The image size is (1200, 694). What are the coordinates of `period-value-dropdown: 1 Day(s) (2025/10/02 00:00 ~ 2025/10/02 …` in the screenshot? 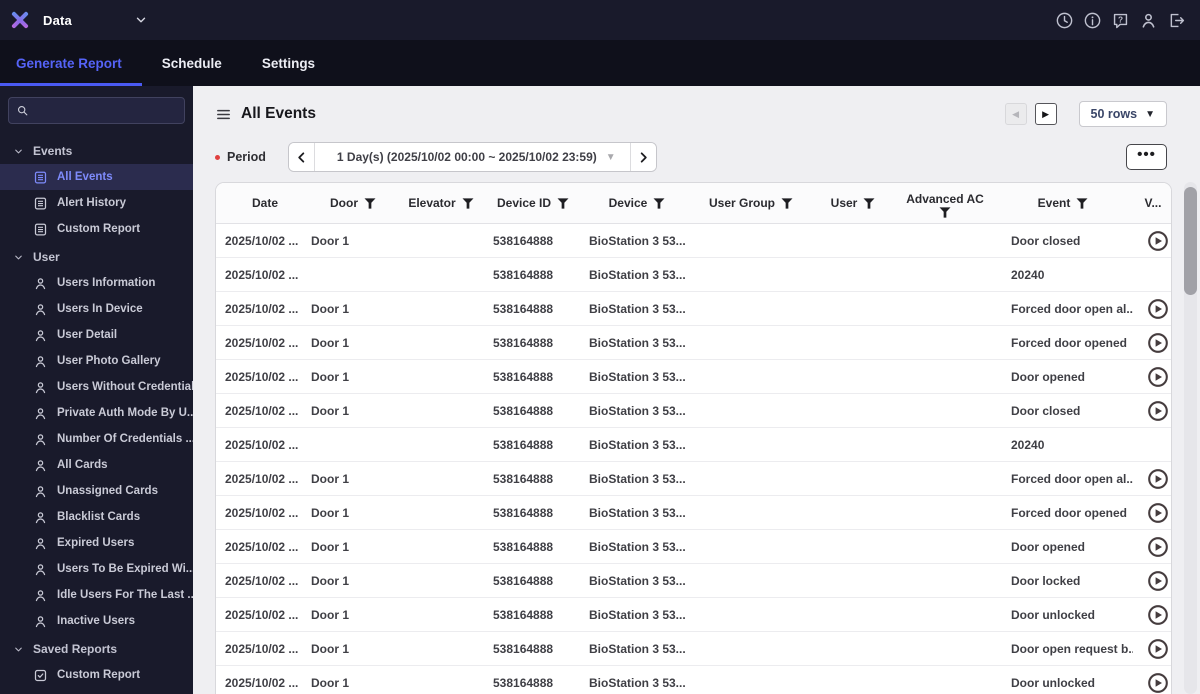 It's located at (472, 157).